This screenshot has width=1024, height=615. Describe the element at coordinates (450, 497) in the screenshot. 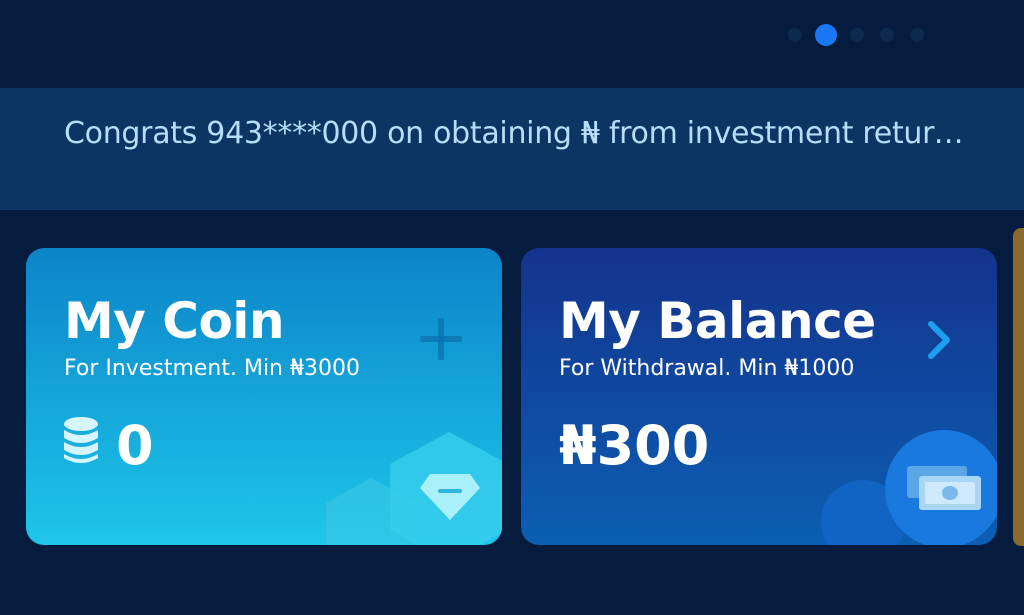

I see `diamond-icon` at that location.